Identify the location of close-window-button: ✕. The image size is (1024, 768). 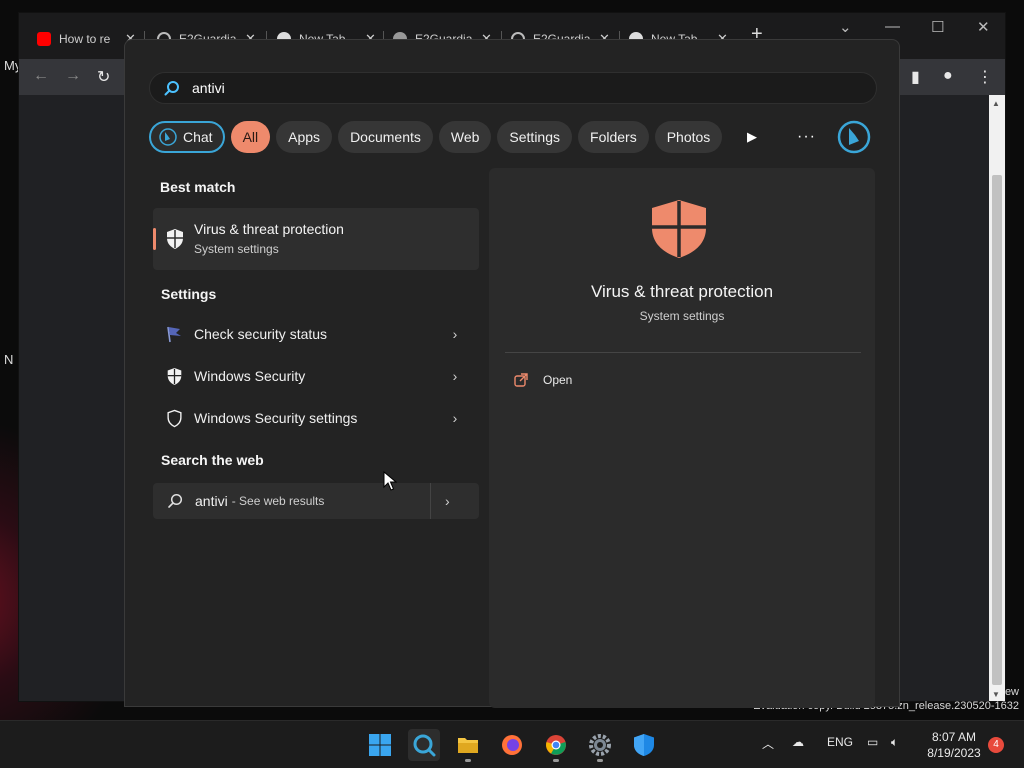
(983, 27).